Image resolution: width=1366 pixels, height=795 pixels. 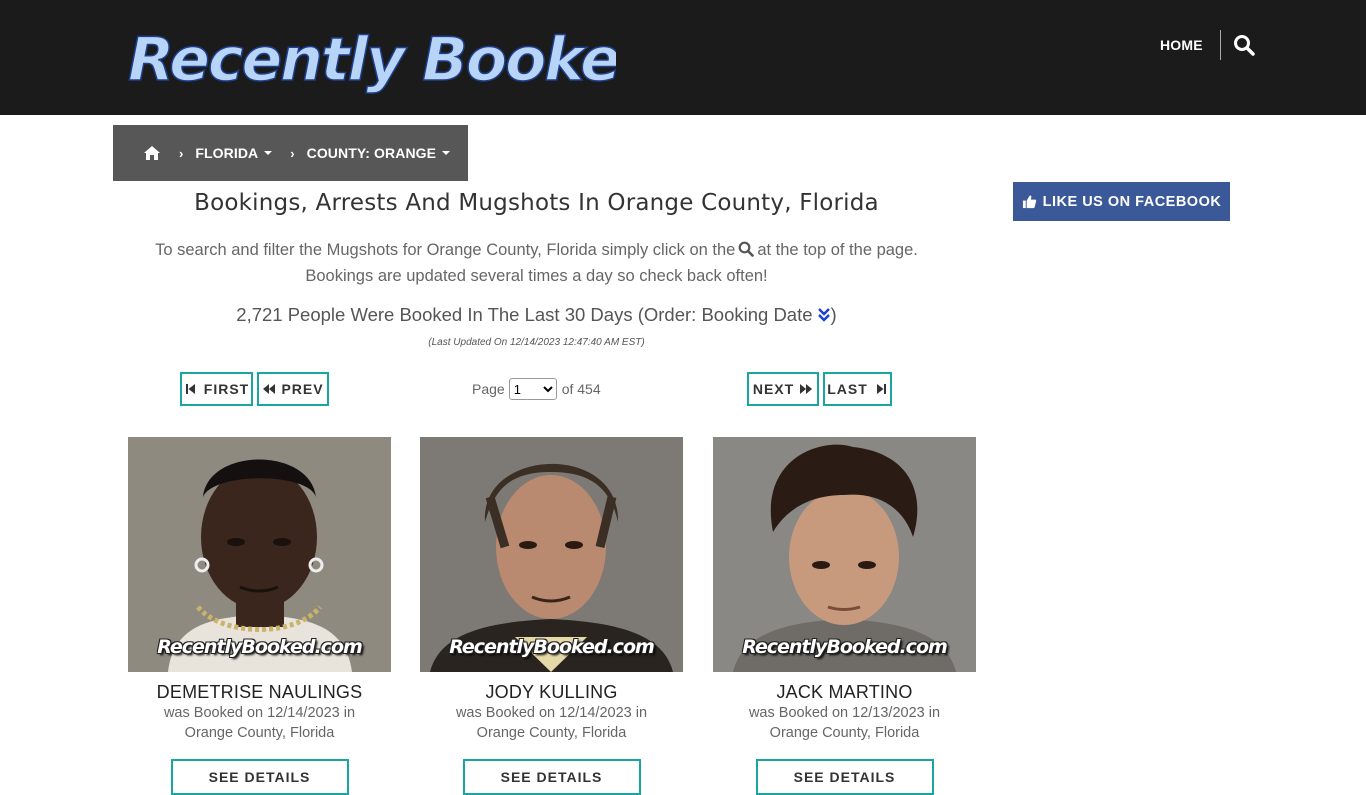 I want to click on booking-date-text: was Booked on 12/13/2023 in, so click(x=844, y=713).